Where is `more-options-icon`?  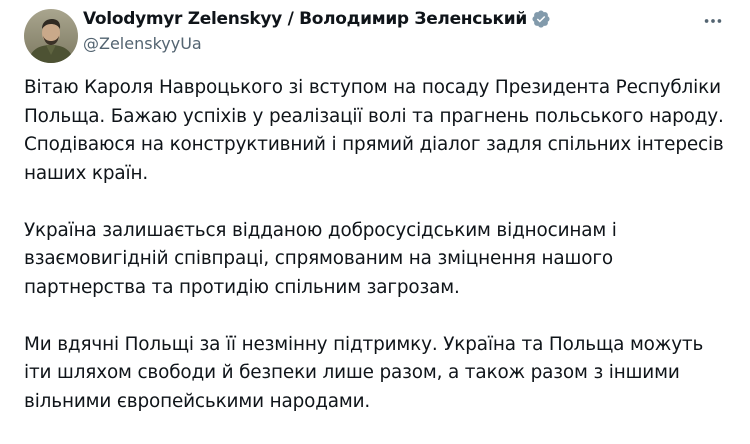
more-options-icon is located at coordinates (713, 21).